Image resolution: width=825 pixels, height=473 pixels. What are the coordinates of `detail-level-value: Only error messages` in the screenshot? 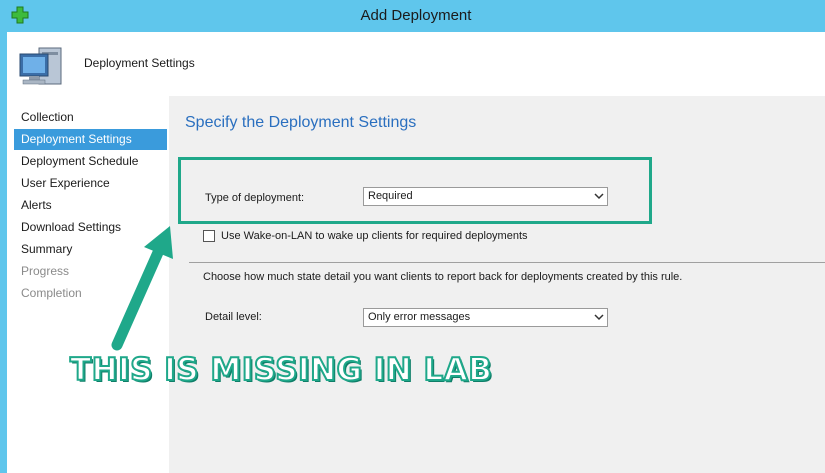 It's located at (419, 317).